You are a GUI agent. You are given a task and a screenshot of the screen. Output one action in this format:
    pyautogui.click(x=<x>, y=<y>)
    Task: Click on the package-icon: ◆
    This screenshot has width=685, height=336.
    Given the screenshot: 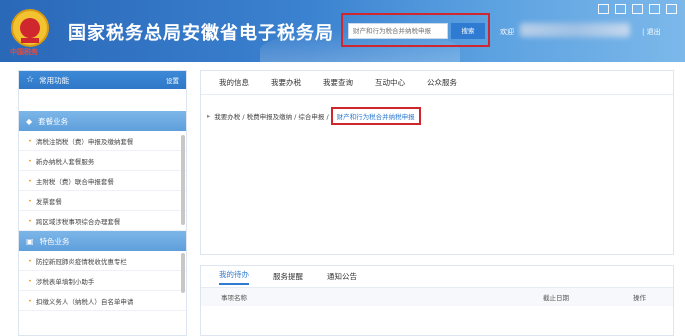 What is the action you would take?
    pyautogui.click(x=29, y=121)
    